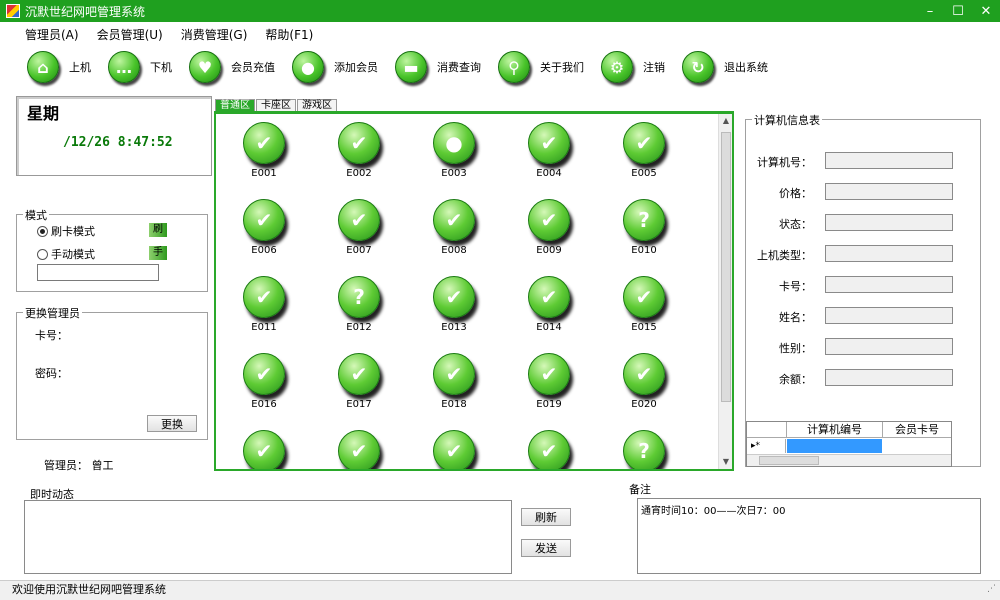 The image size is (1000, 600). I want to click on menu-admin: 管理员(A), so click(52, 34).